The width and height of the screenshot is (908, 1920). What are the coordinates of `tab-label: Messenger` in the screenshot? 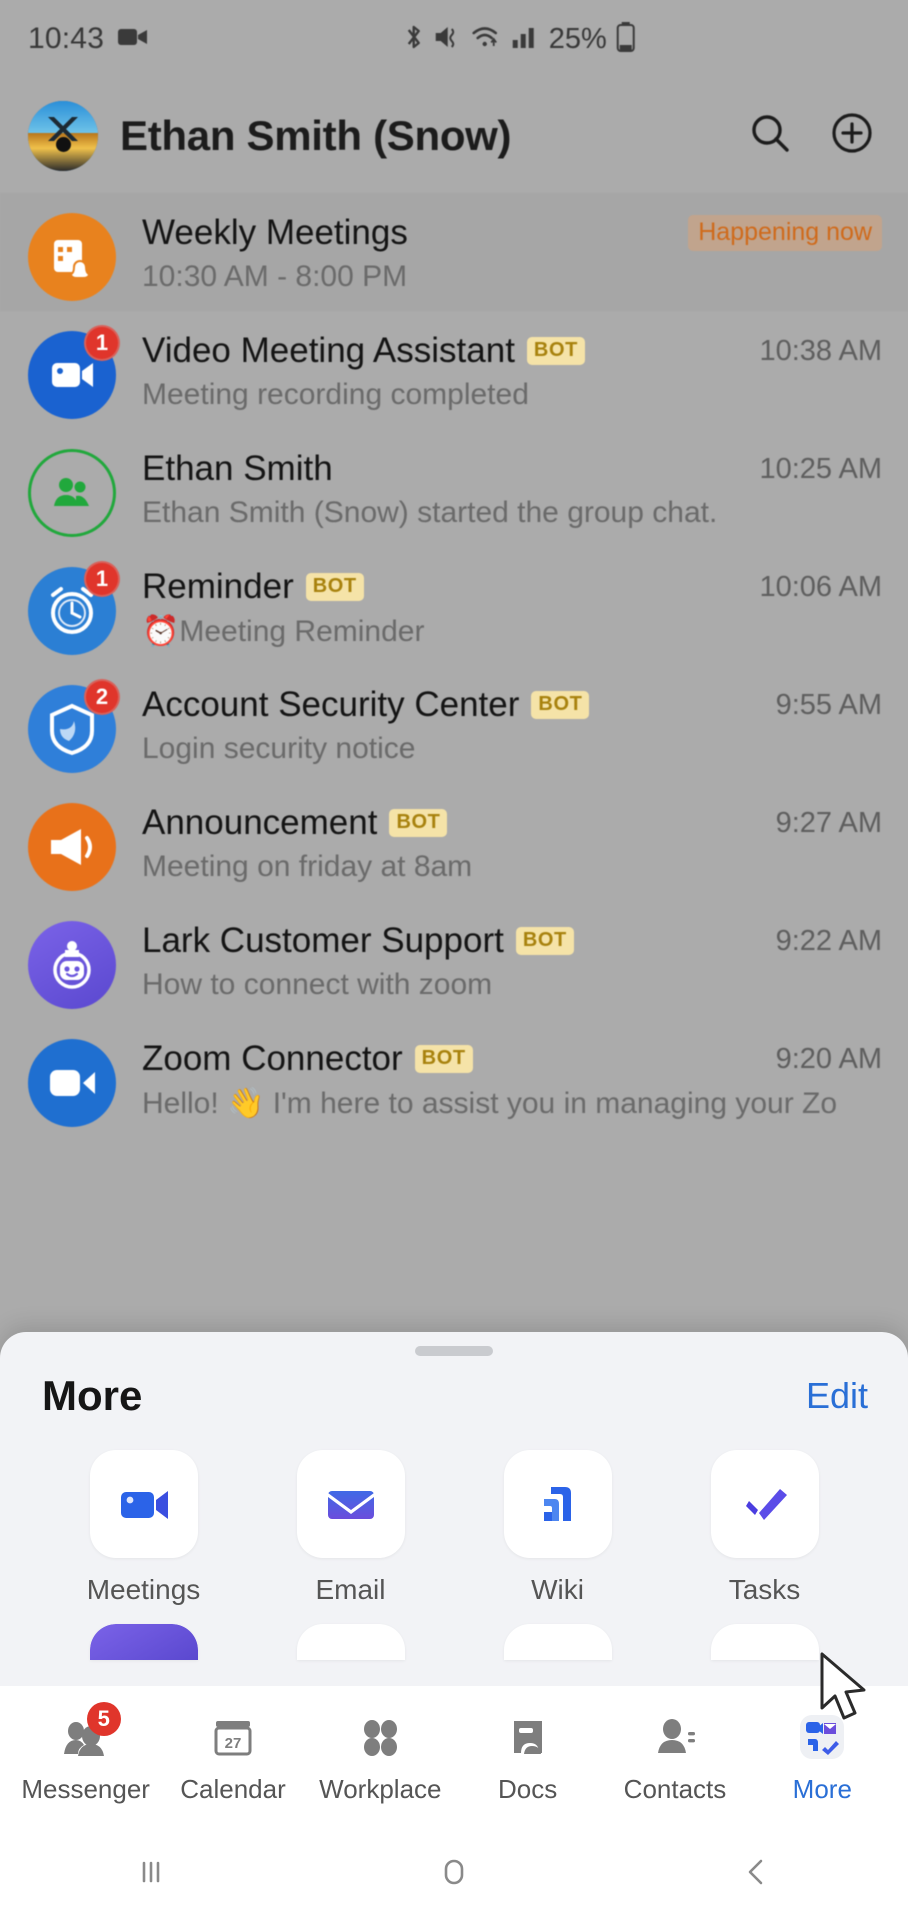 It's located at (85, 1788).